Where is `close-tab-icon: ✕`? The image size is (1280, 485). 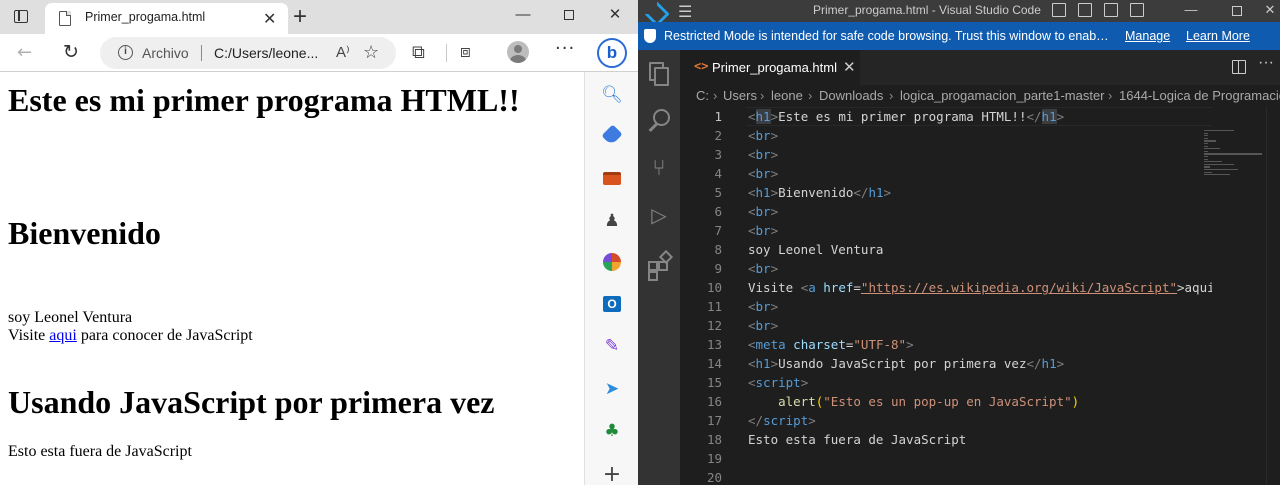
close-tab-icon: ✕ is located at coordinates (269, 19).